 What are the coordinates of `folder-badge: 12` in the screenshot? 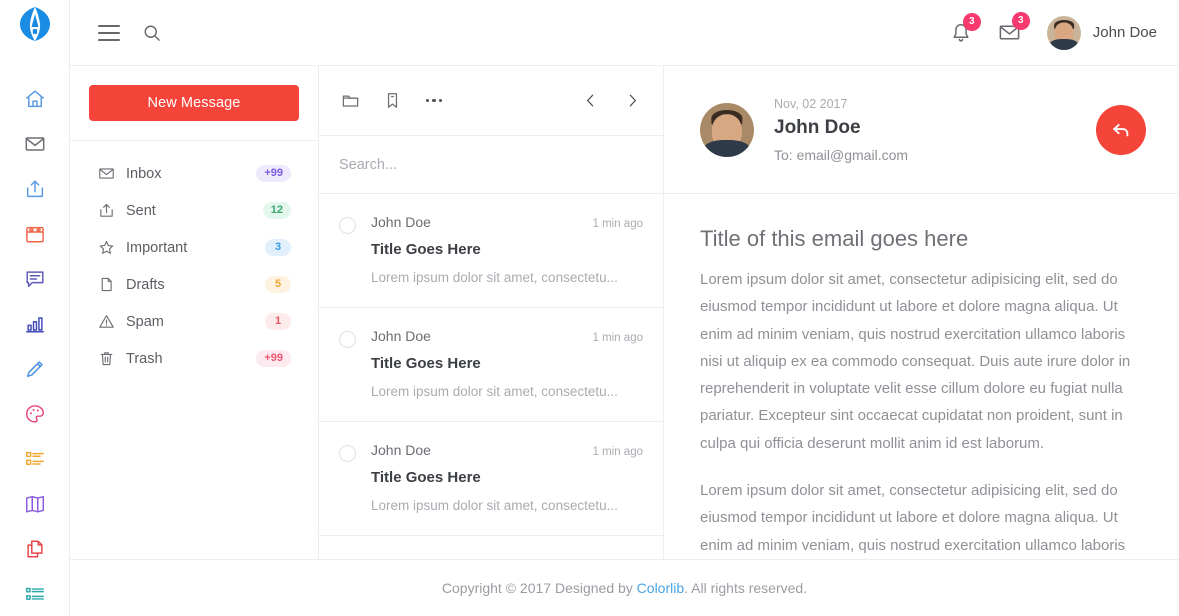 It's located at (276, 210).